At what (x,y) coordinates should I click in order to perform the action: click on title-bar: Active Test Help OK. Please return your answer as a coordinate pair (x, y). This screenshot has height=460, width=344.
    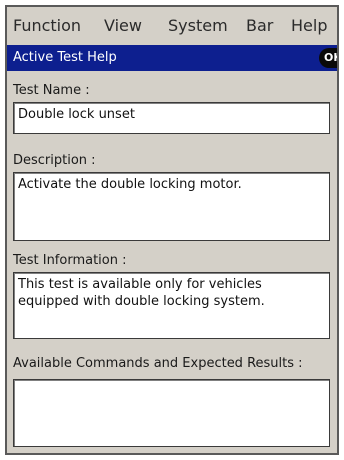
    Looking at the image, I should click on (172, 58).